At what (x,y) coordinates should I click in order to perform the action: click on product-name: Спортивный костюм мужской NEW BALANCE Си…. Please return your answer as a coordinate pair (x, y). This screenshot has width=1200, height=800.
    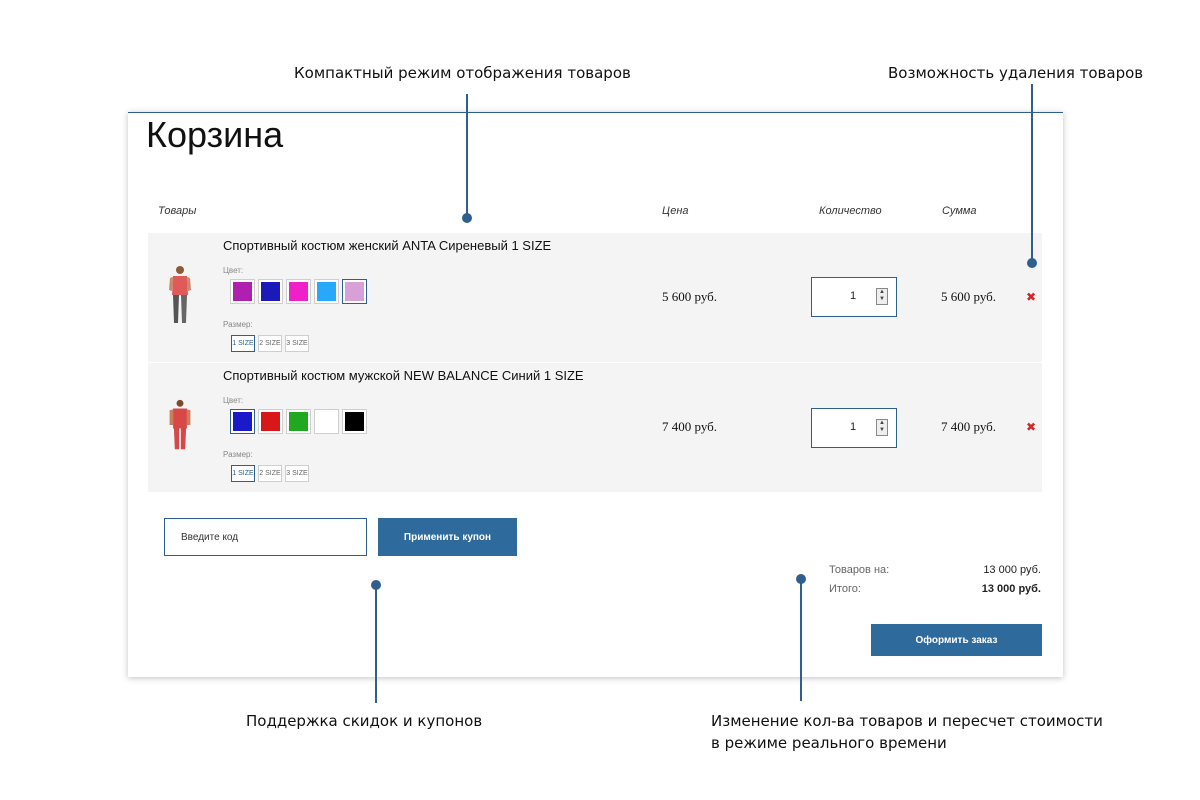
    Looking at the image, I should click on (403, 375).